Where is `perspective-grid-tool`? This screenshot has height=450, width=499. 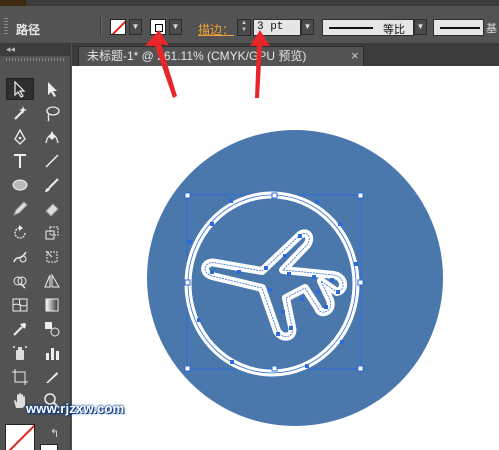
perspective-grid-tool is located at coordinates (52, 281).